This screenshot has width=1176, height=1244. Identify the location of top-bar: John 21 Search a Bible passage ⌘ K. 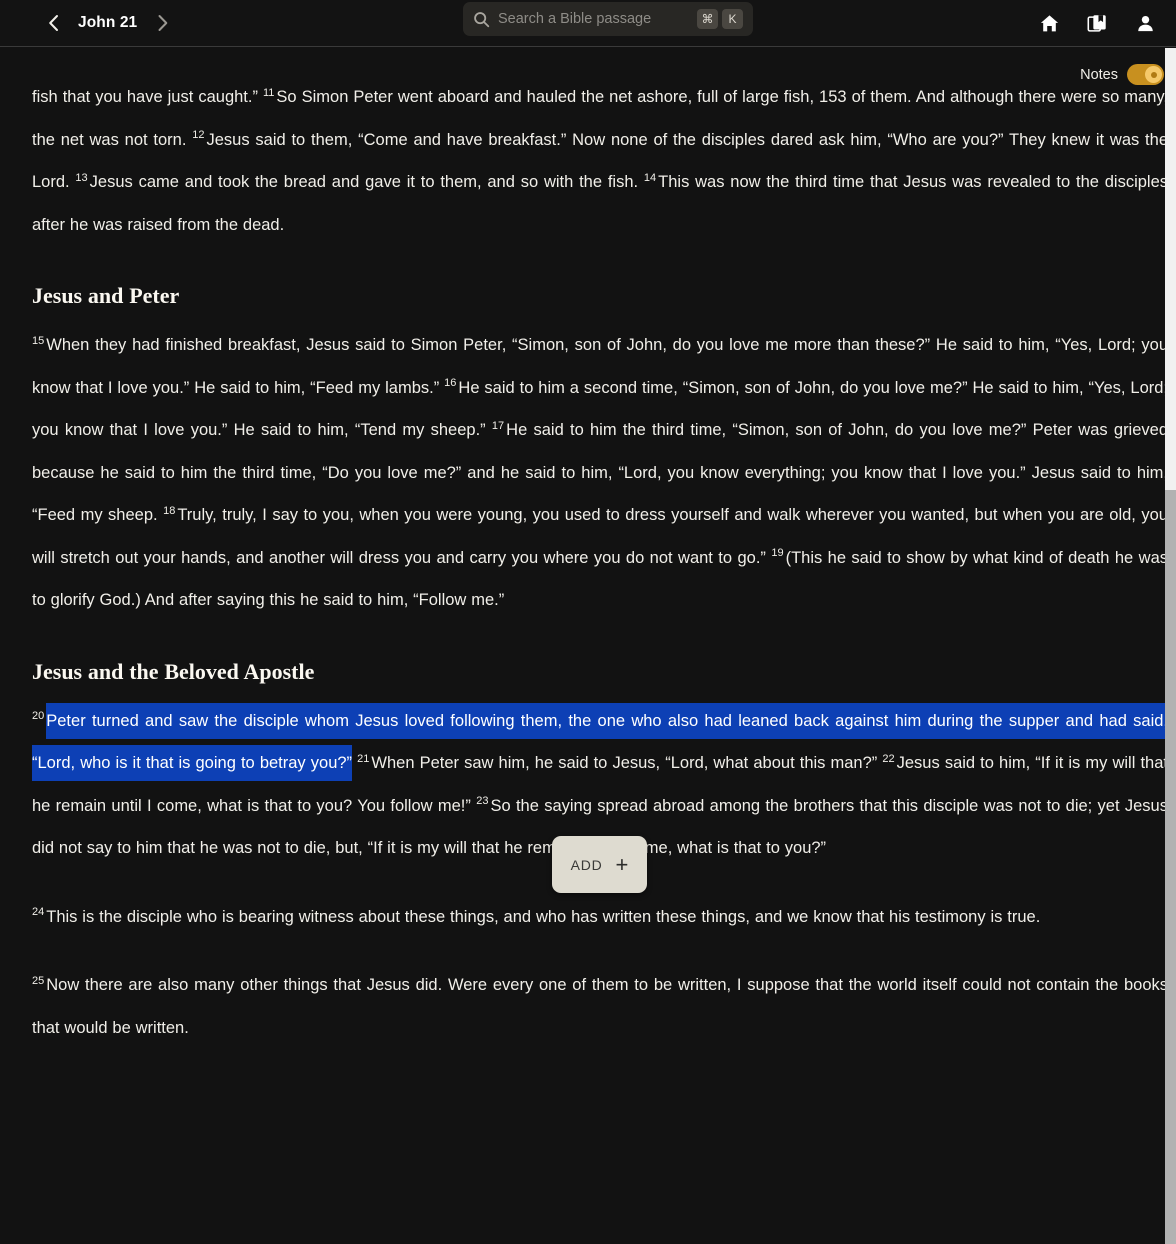
(588, 23).